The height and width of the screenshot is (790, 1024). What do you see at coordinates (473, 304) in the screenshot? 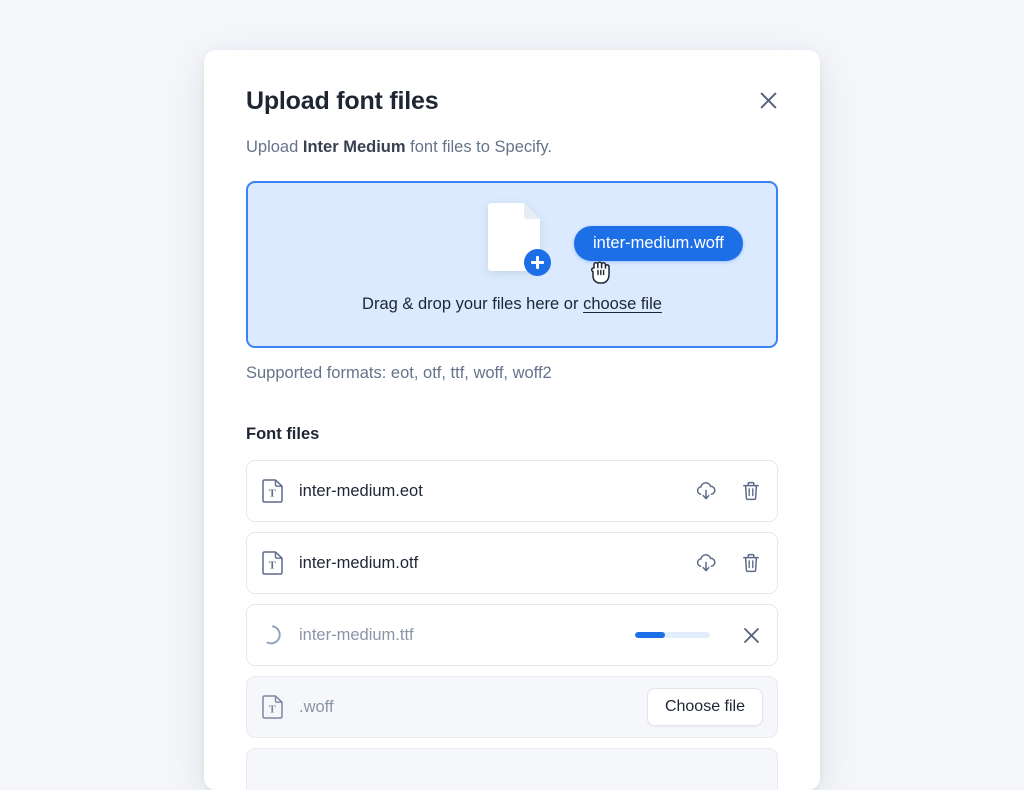
I see `dropzone-caption-text: Drag & drop your files here or` at bounding box center [473, 304].